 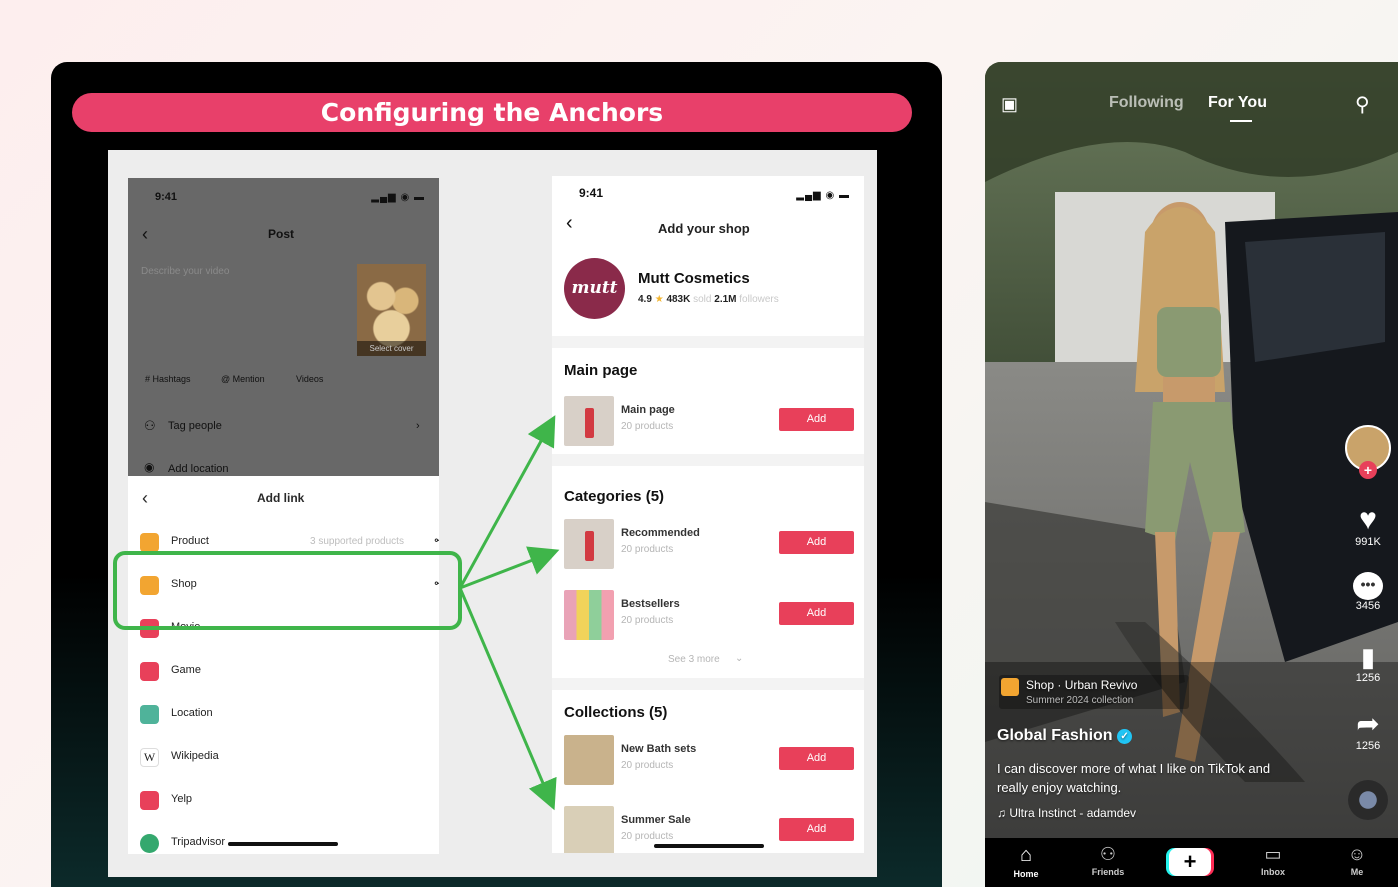 I want to click on creator-username: Global Fashion ✓, so click(x=1065, y=736).